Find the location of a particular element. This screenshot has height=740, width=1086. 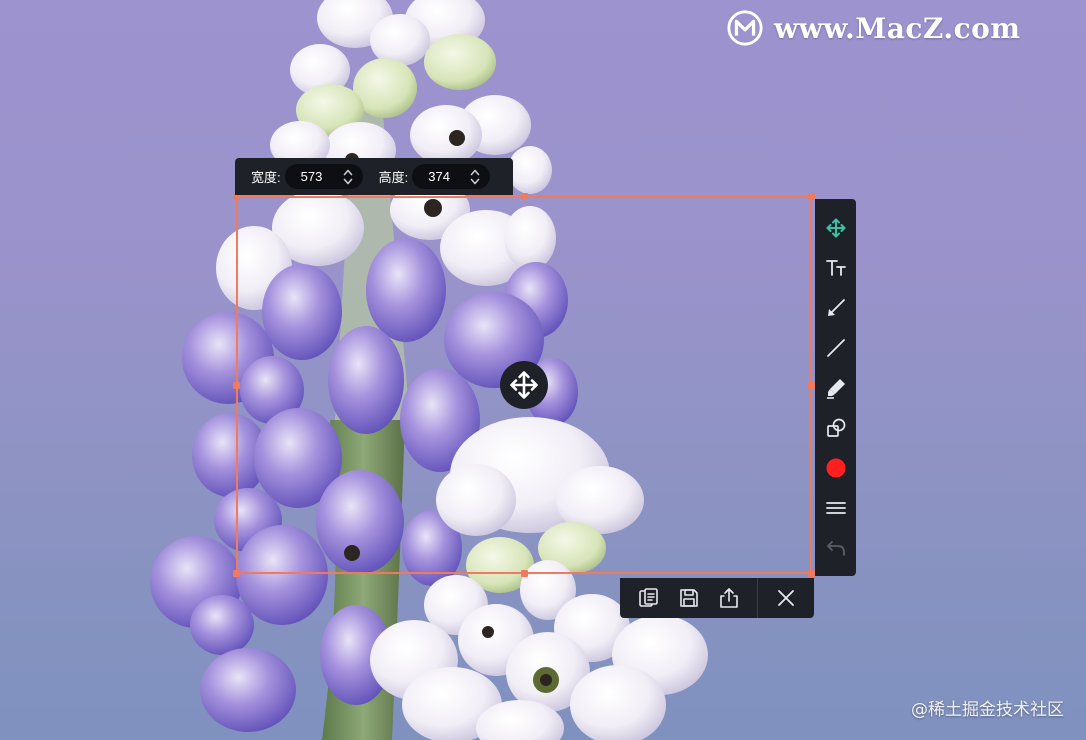

lines-icon is located at coordinates (835, 507).